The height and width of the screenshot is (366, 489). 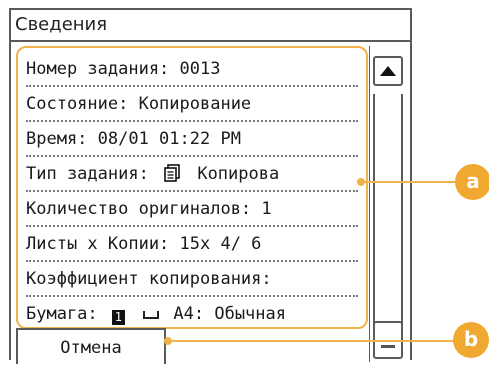 I want to click on cancel-button: Отмена, so click(x=91, y=346).